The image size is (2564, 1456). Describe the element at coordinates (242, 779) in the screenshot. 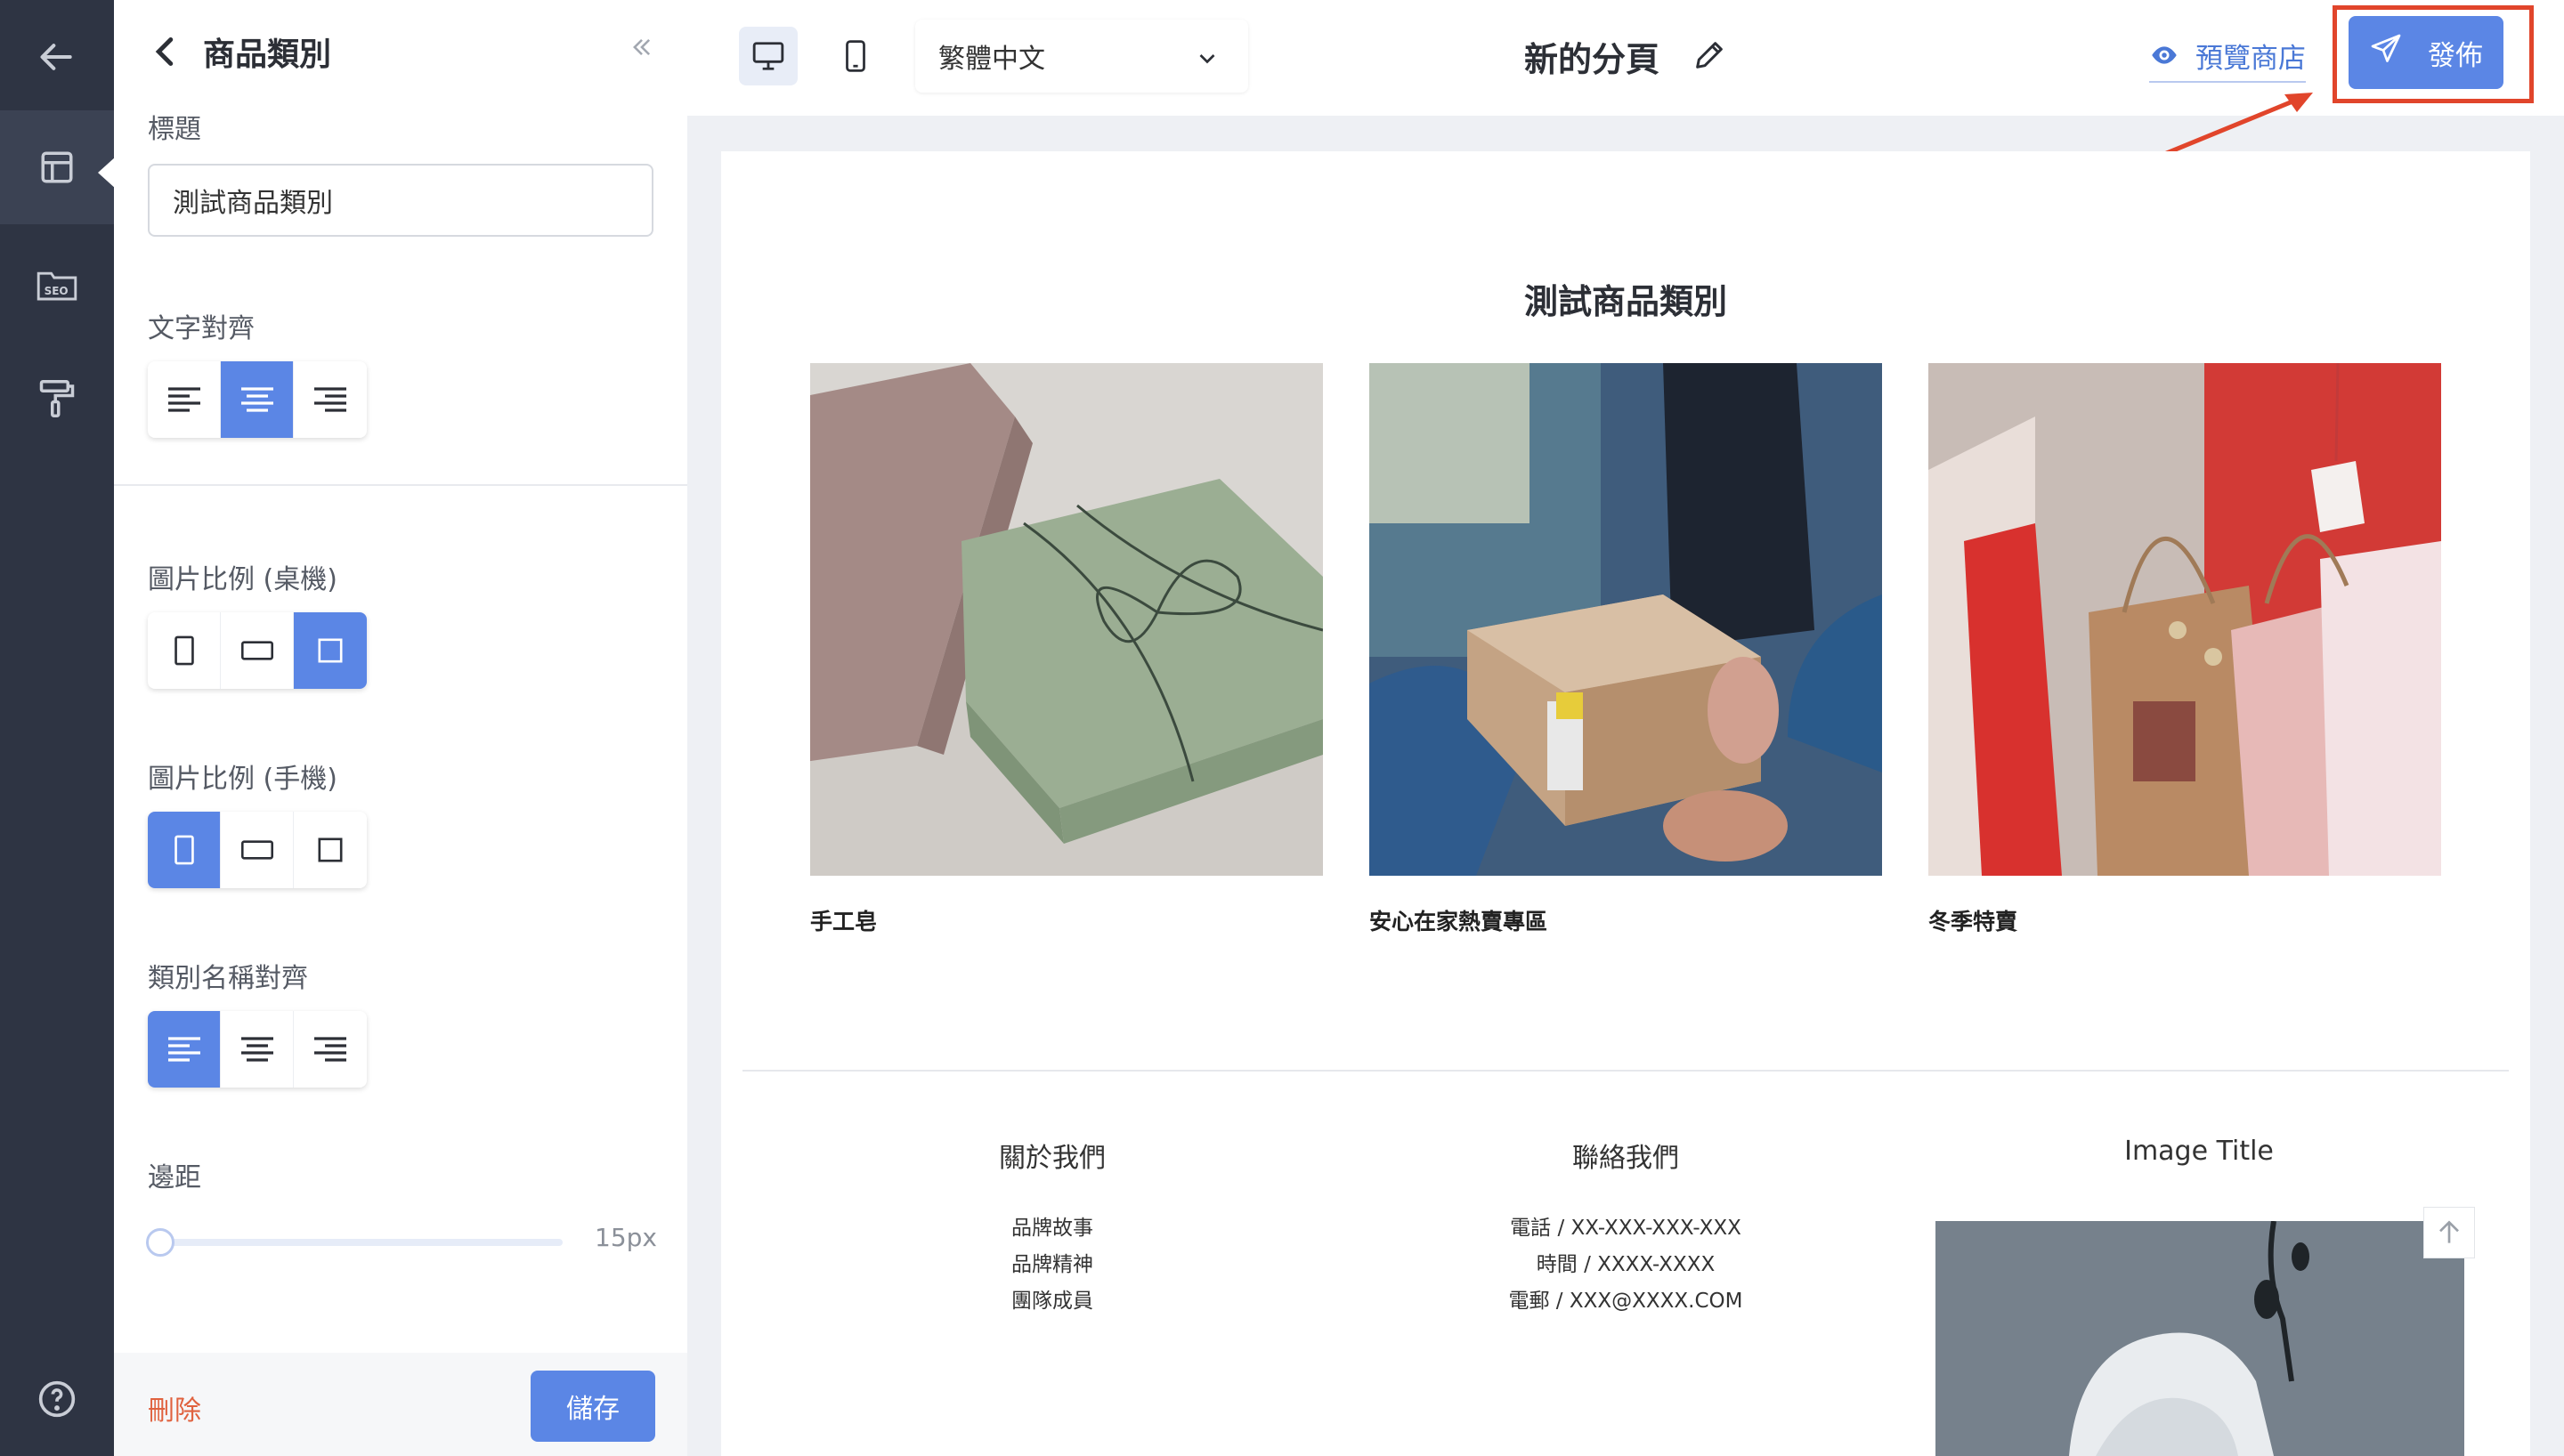

I see `ratio-mobile-label: 圖片比例 (手機)` at that location.